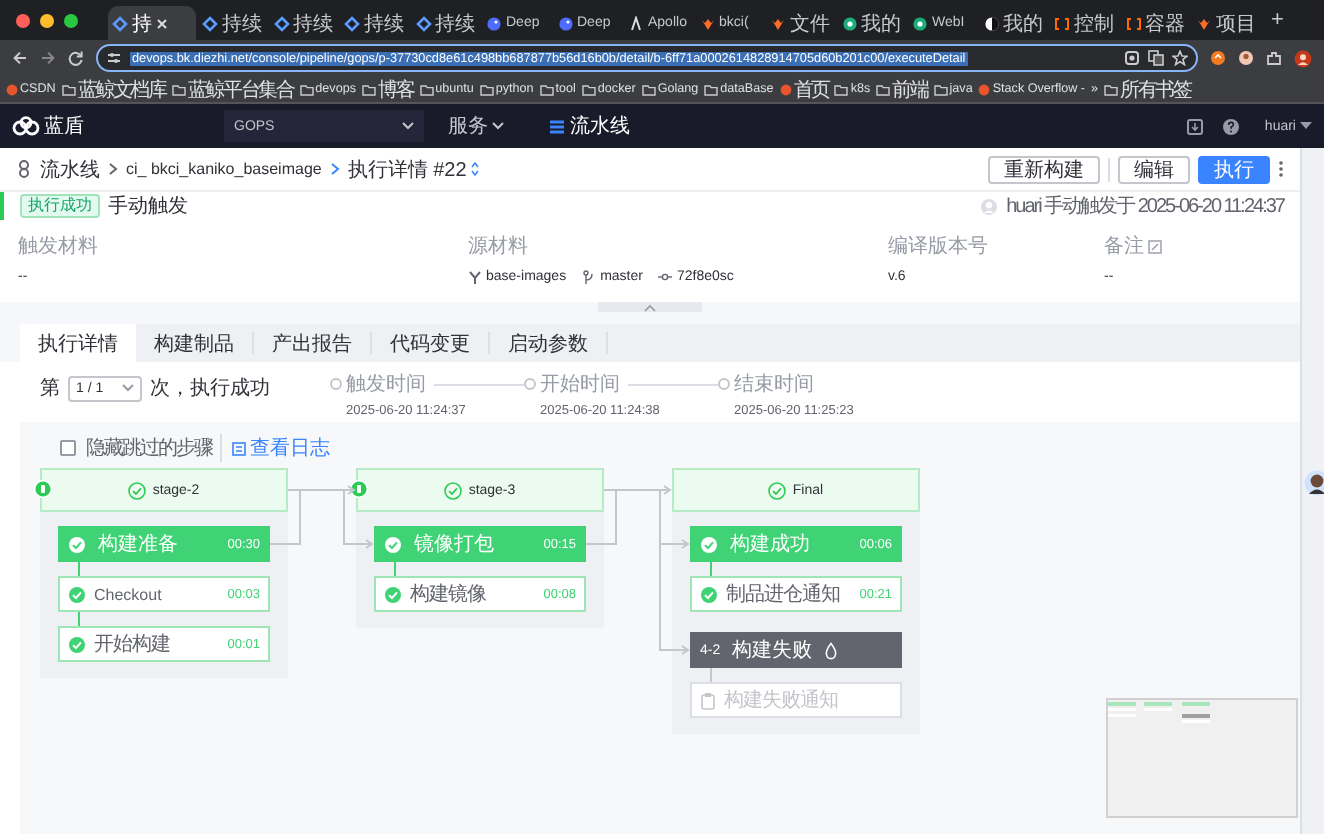 The height and width of the screenshot is (834, 1324). What do you see at coordinates (1155, 23) in the screenshot?
I see `browser-tab: 容器` at bounding box center [1155, 23].